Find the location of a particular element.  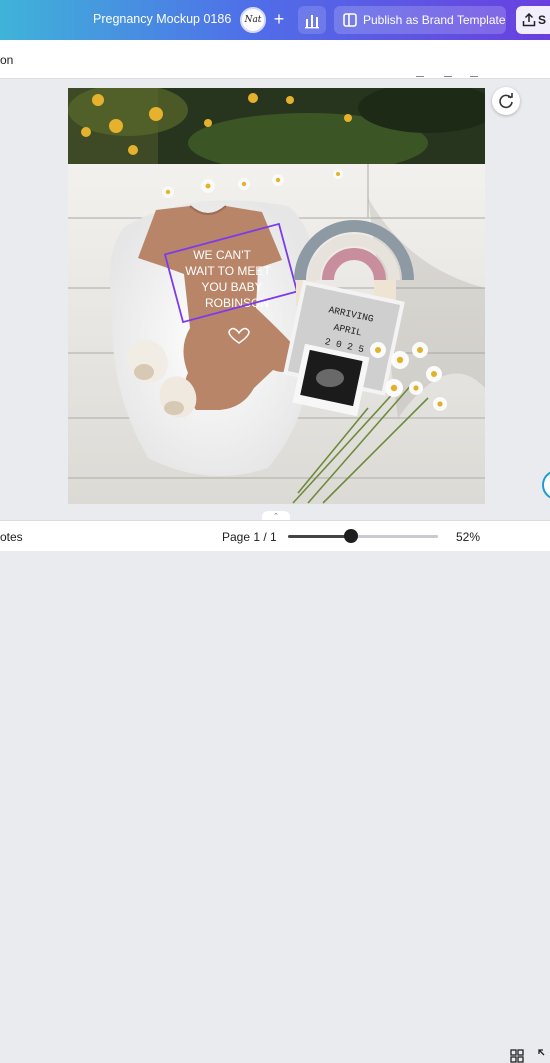

template-icon is located at coordinates (350, 20).